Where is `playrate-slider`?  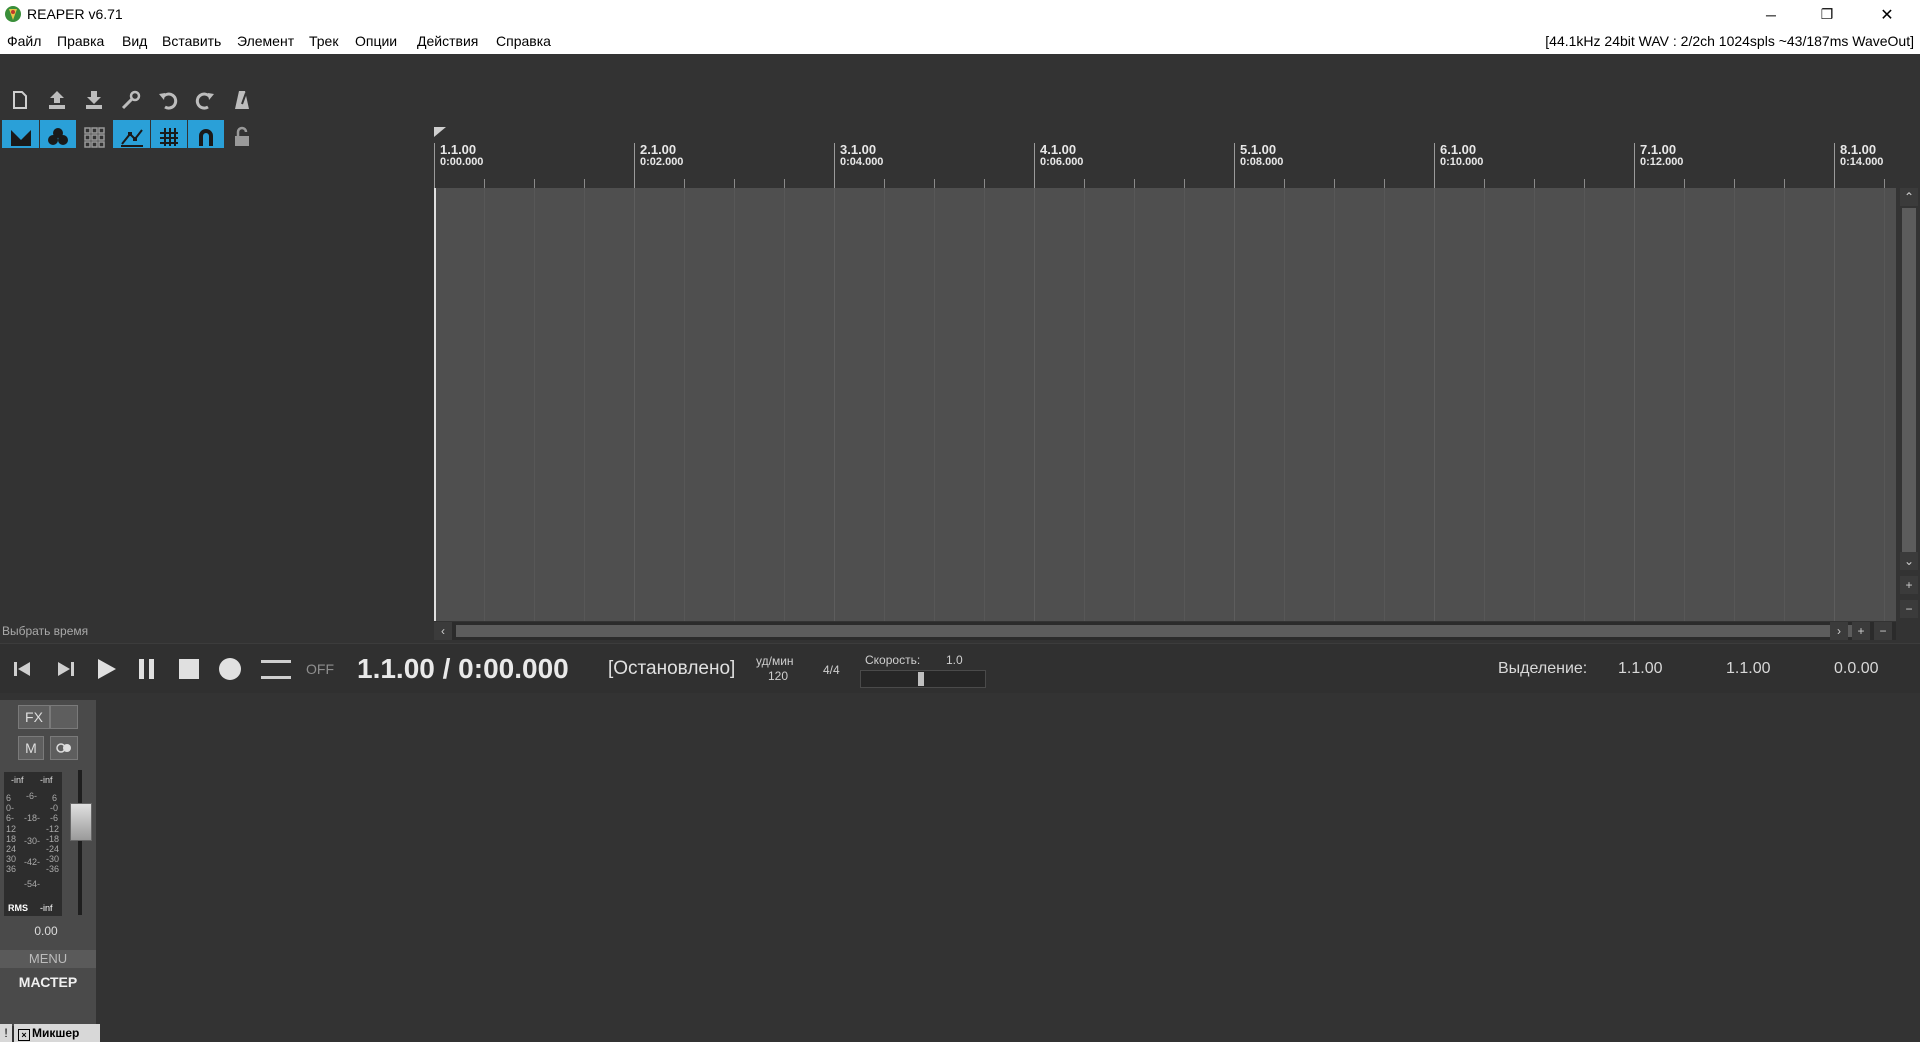 playrate-slider is located at coordinates (923, 679).